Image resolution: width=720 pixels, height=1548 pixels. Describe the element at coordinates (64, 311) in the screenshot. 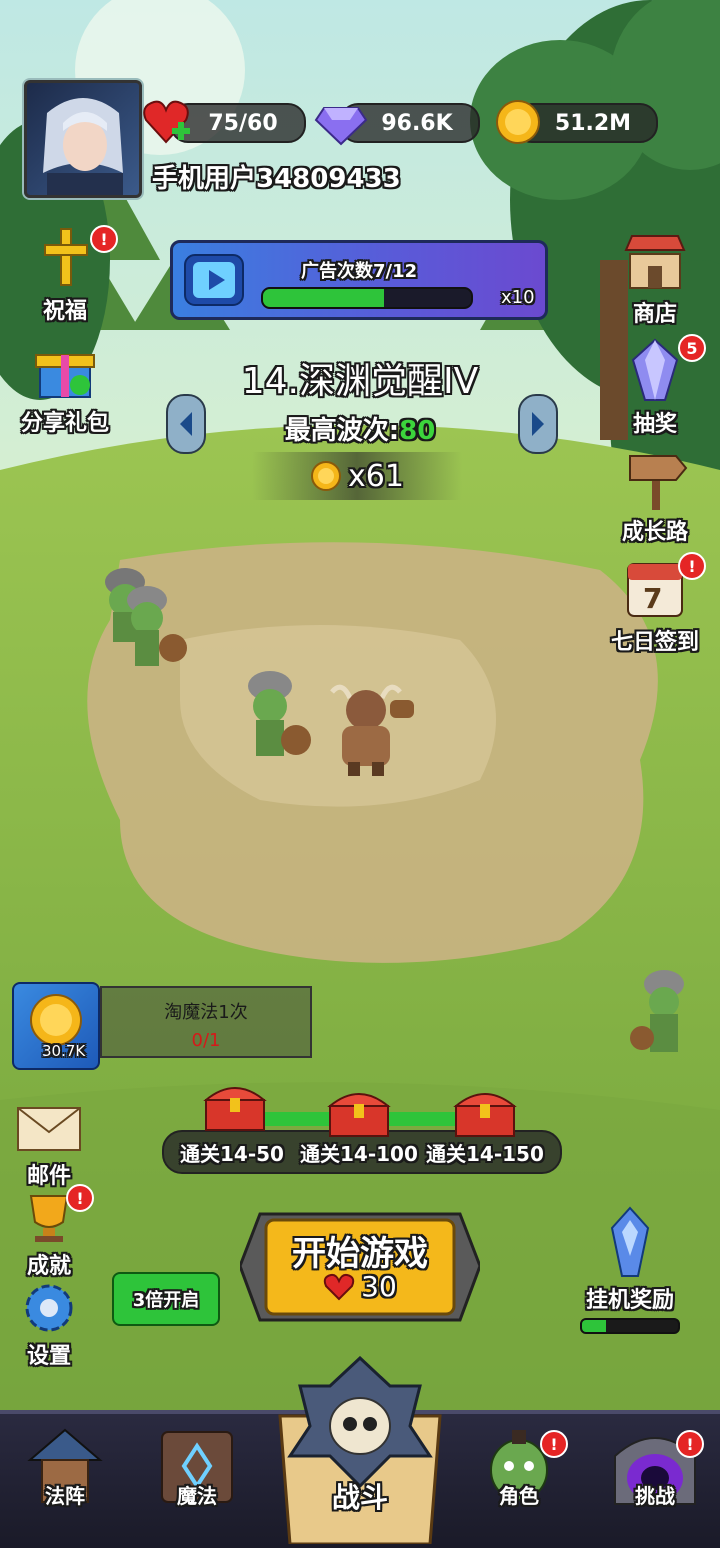

I see `bless-label: 祝福` at that location.